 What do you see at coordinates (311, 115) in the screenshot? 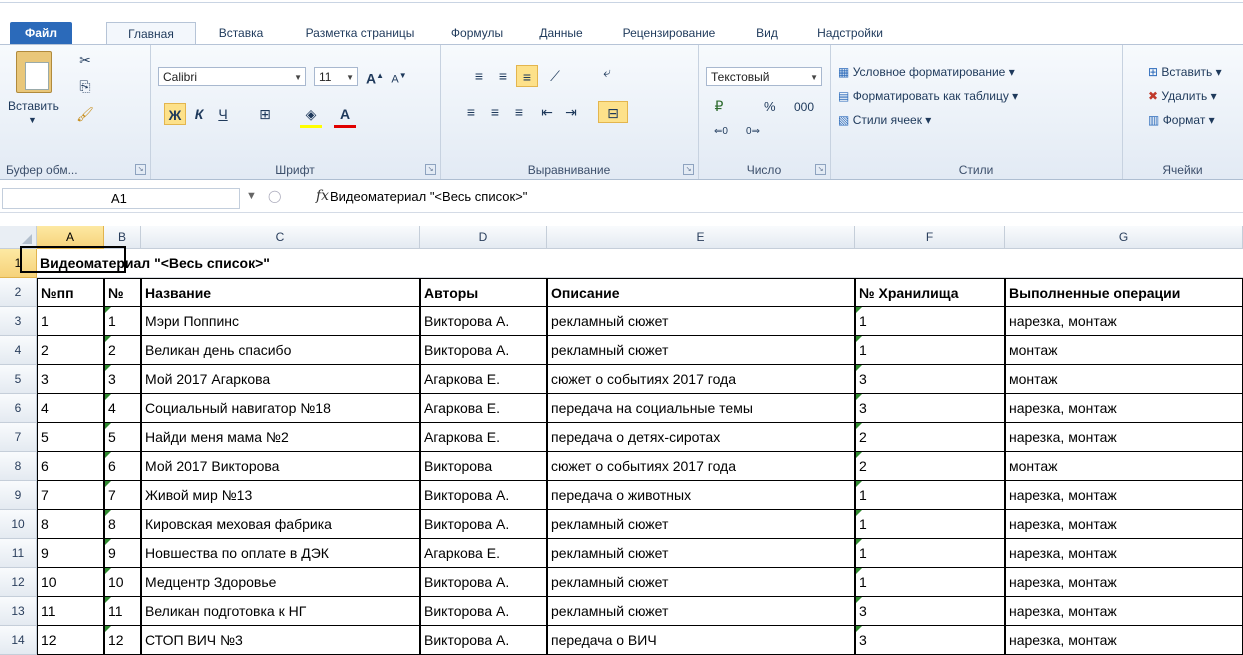
I see `fill-color-icon: ◈` at bounding box center [311, 115].